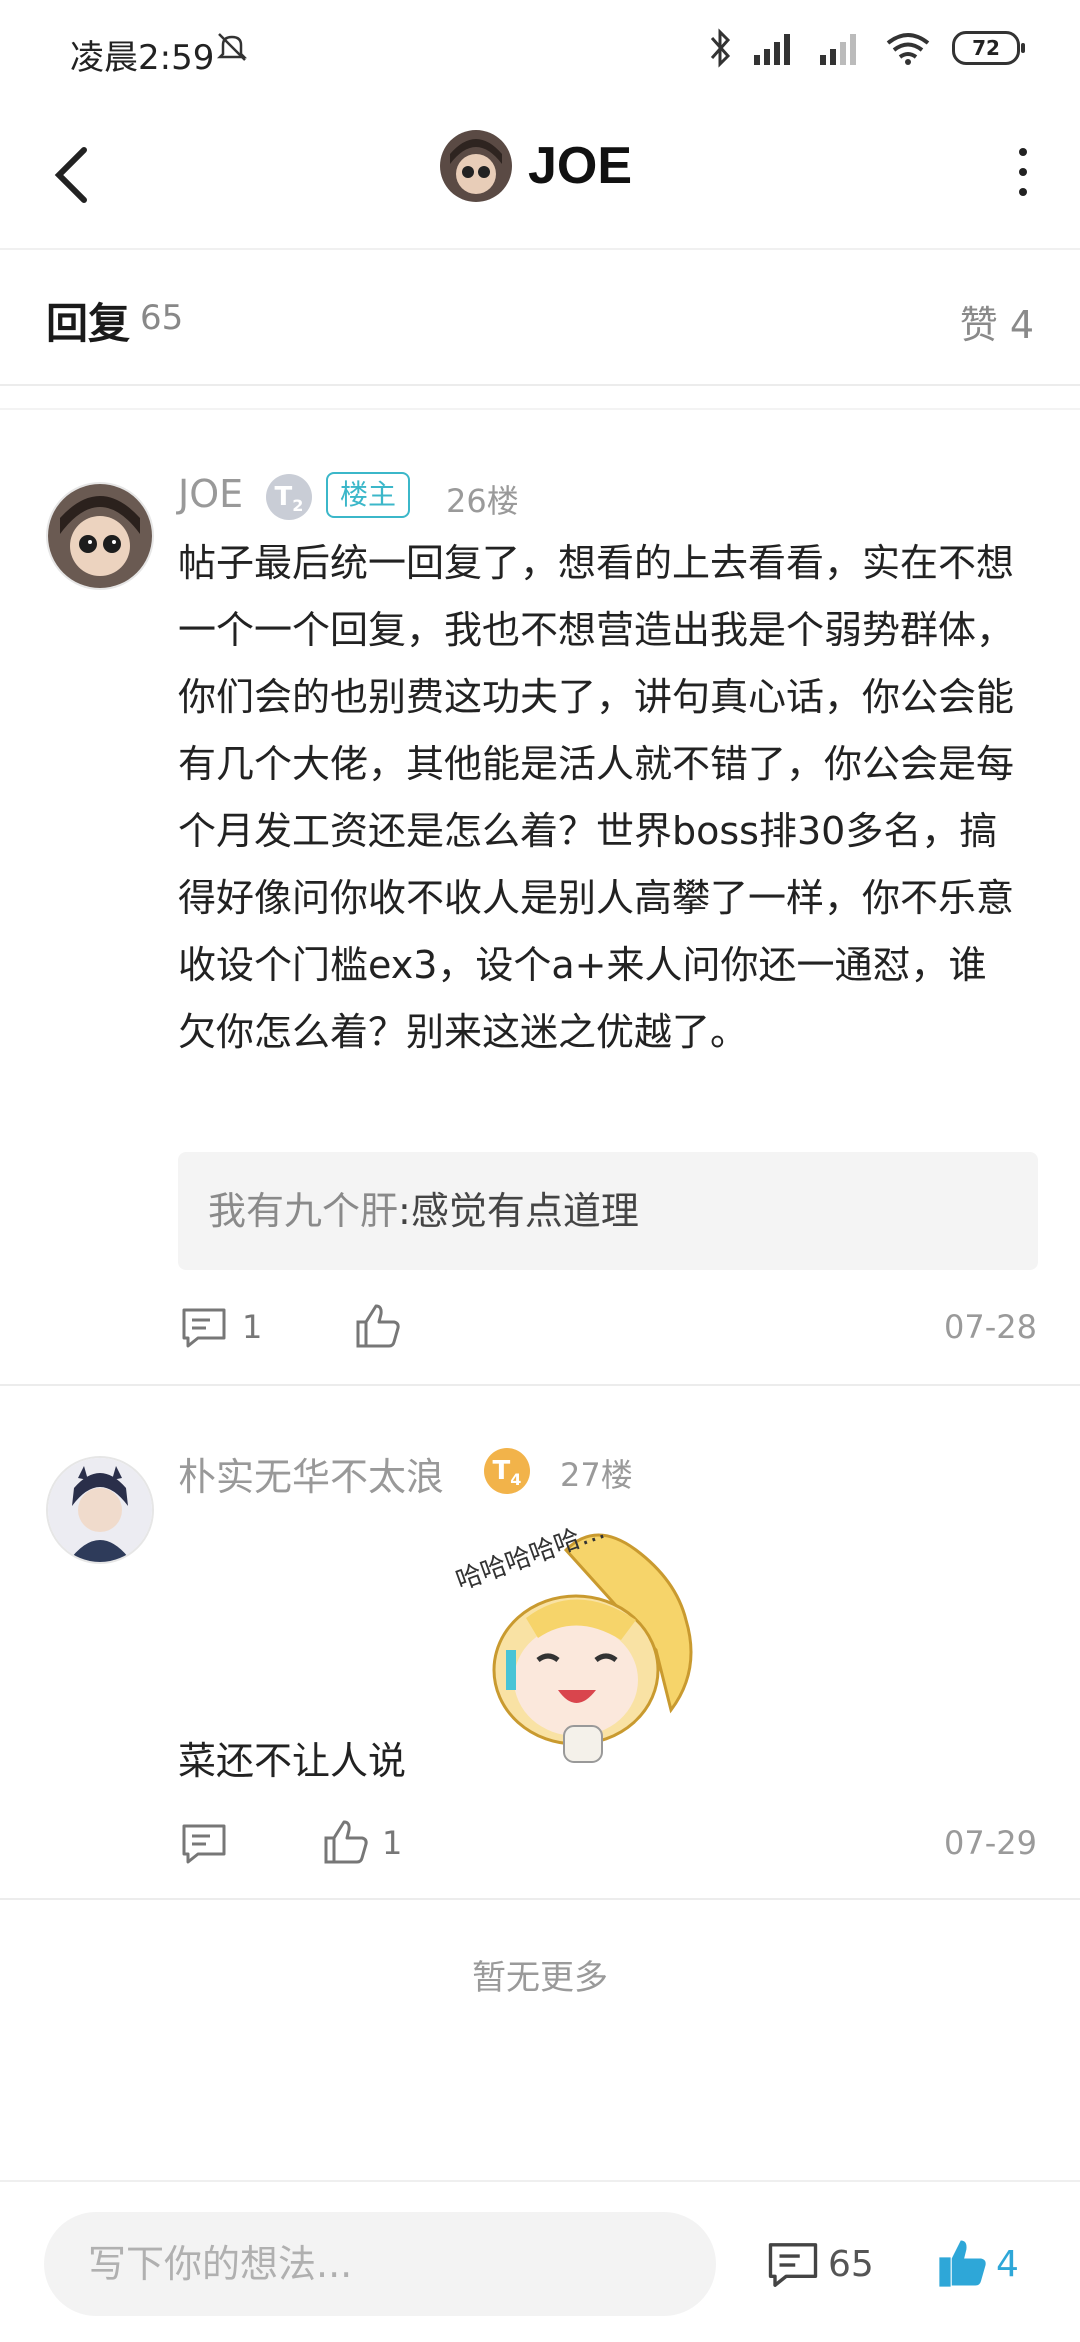  I want to click on like-summary: 赞 4, so click(997, 321).